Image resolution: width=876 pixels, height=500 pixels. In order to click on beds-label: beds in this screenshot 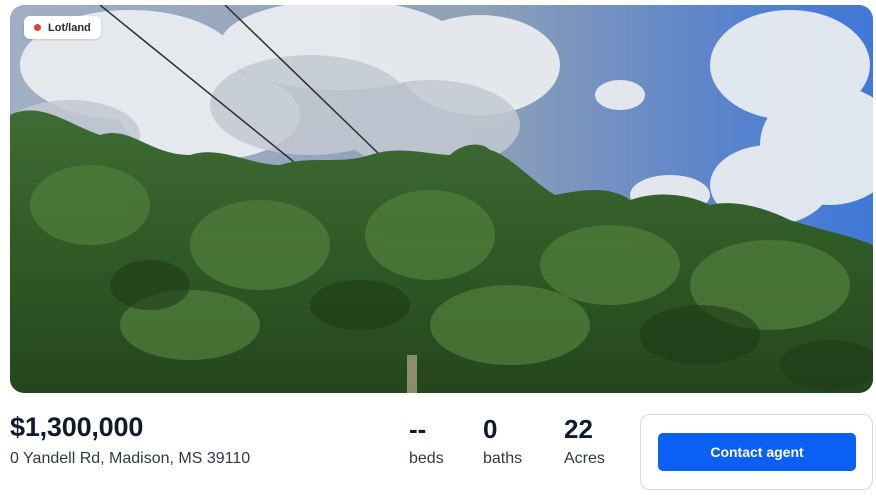, I will do `click(426, 458)`.